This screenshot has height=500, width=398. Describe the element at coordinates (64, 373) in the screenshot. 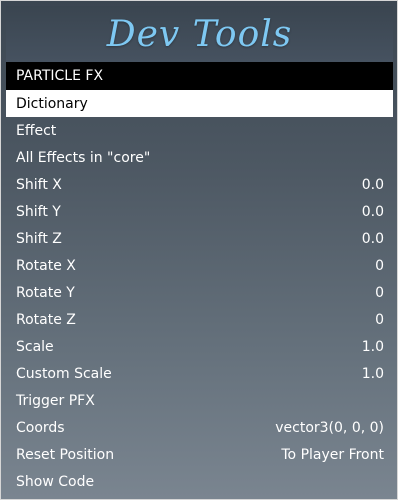

I see `menu-item-label: Custom Scale` at that location.